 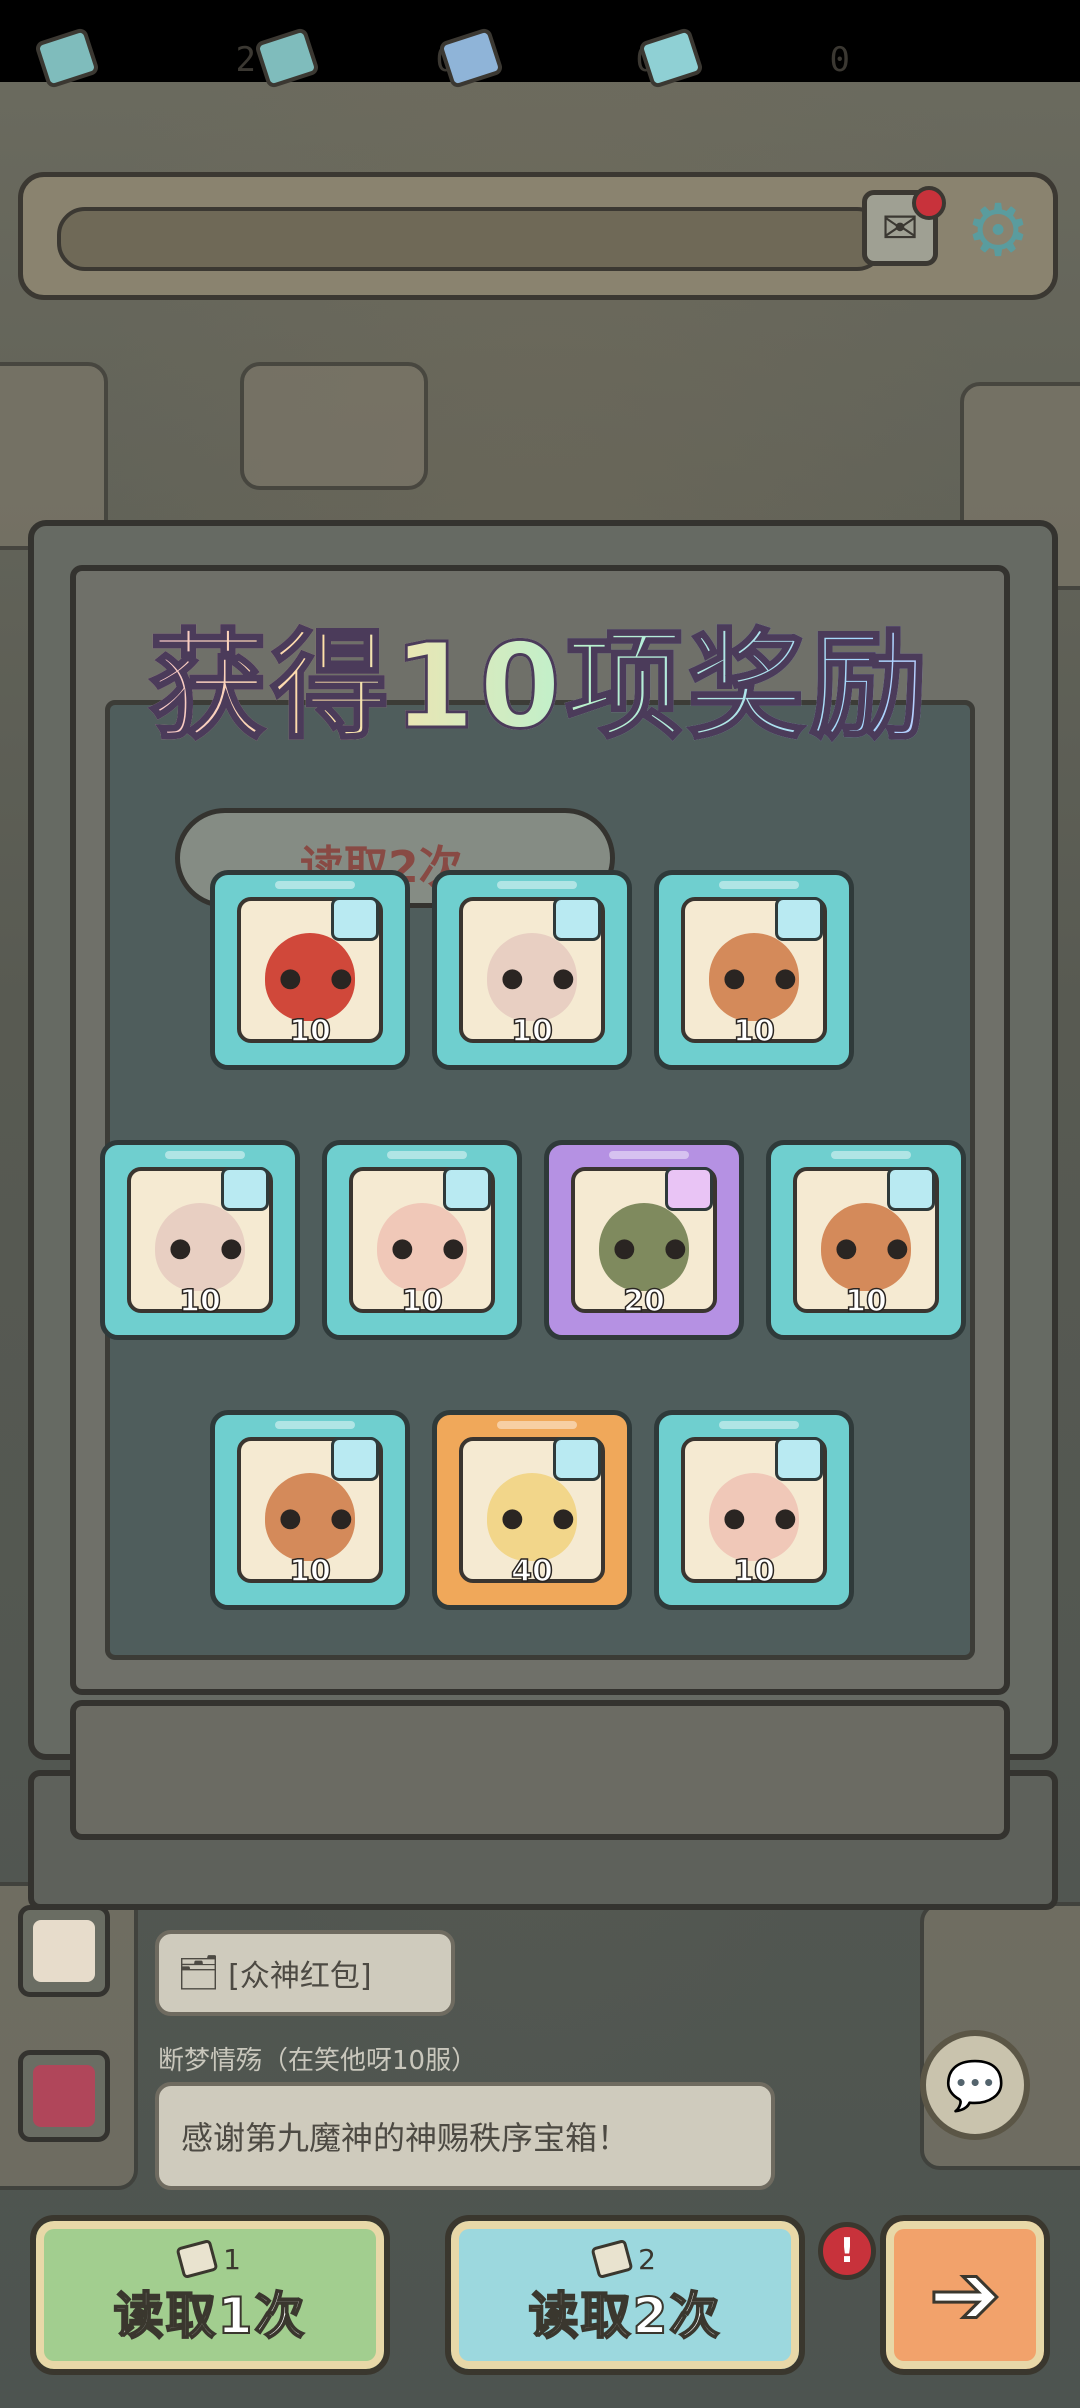 I want to click on resource-count: 0, so click(x=839, y=60).